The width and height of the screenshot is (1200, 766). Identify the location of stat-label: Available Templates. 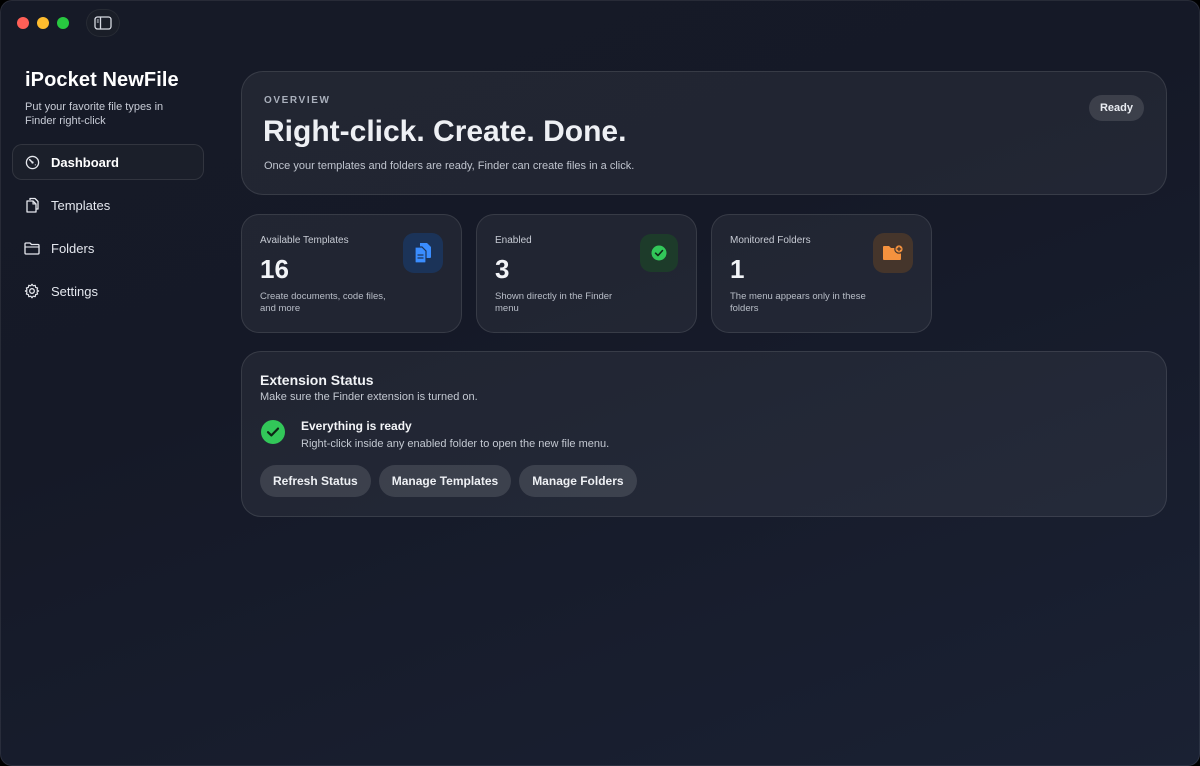
(304, 240).